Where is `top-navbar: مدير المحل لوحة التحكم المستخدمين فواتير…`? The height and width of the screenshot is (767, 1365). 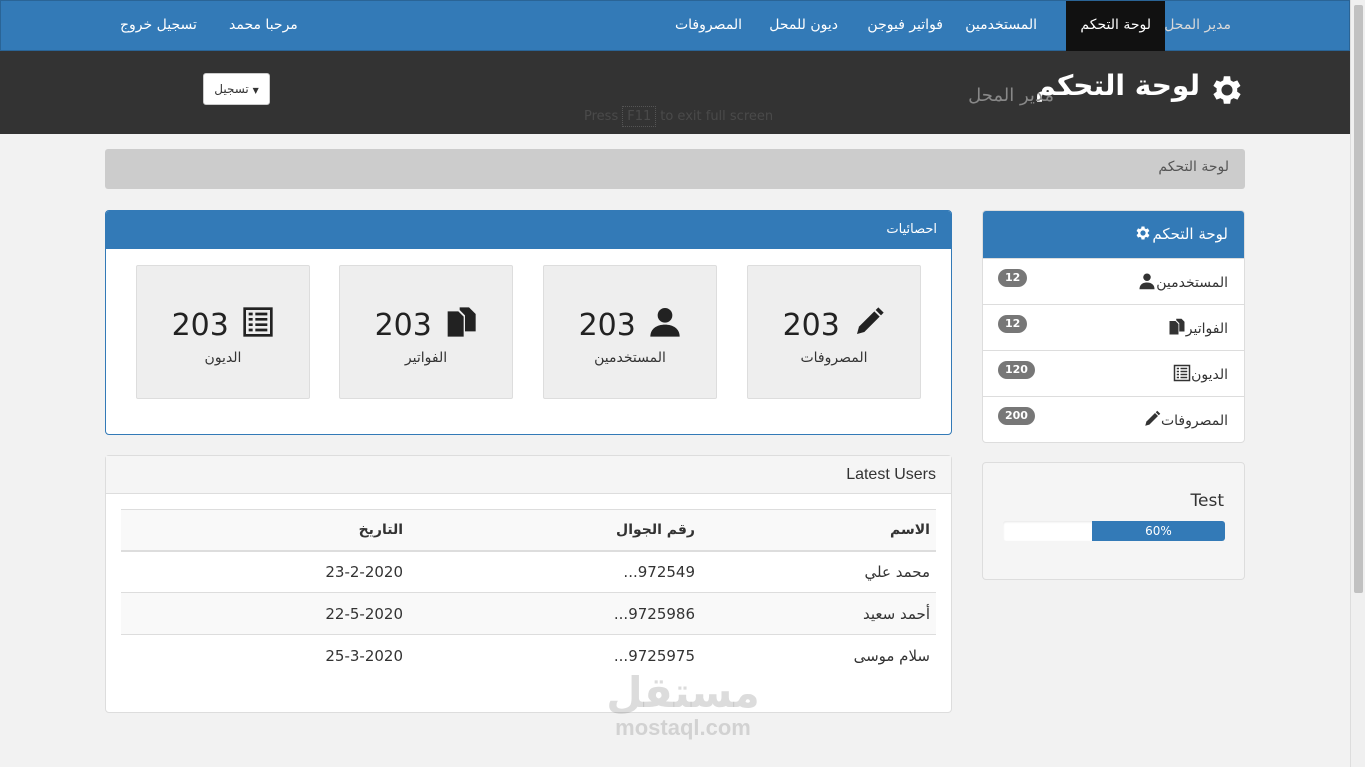 top-navbar: مدير المحل لوحة التحكم المستخدمين فواتير… is located at coordinates (675, 25).